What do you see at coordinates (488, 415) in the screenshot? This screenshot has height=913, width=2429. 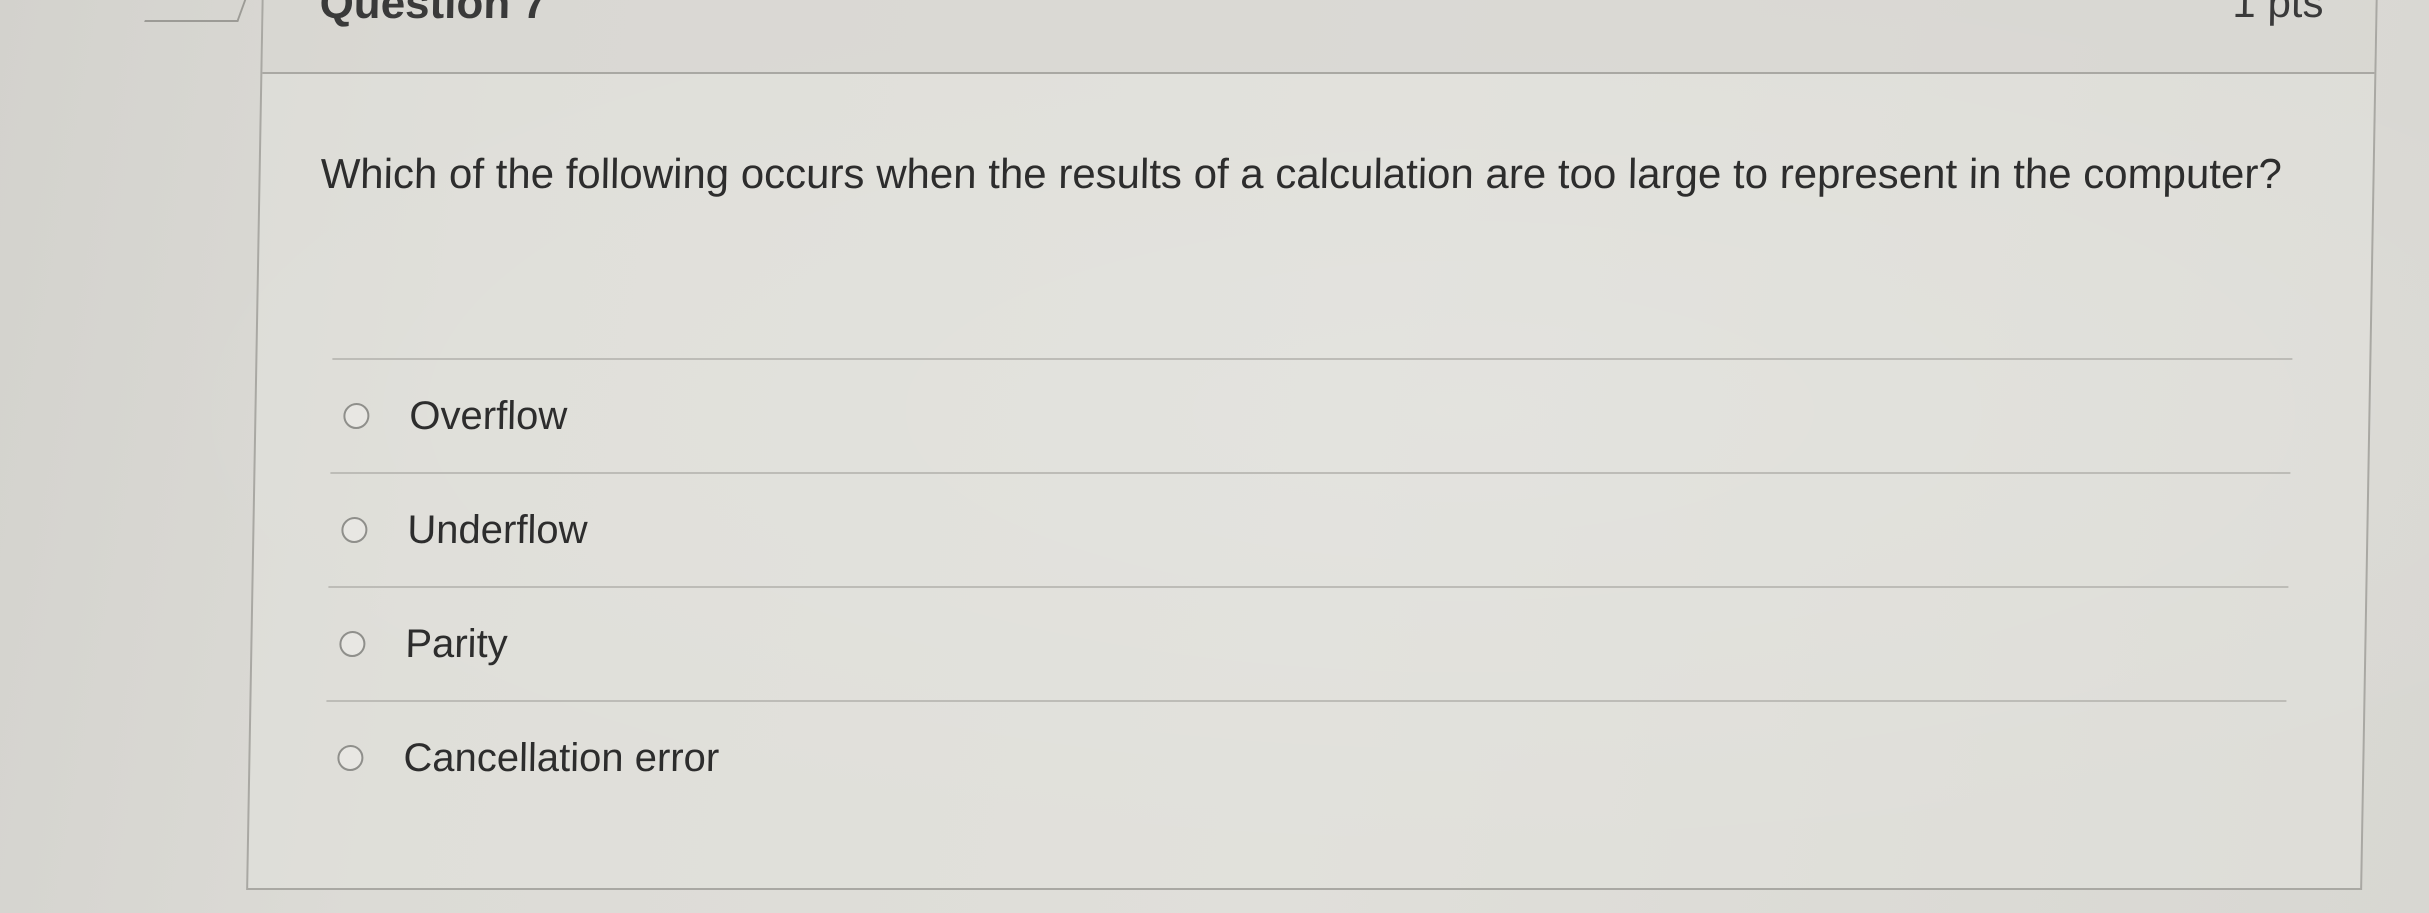 I see `answer-label: Overflow` at bounding box center [488, 415].